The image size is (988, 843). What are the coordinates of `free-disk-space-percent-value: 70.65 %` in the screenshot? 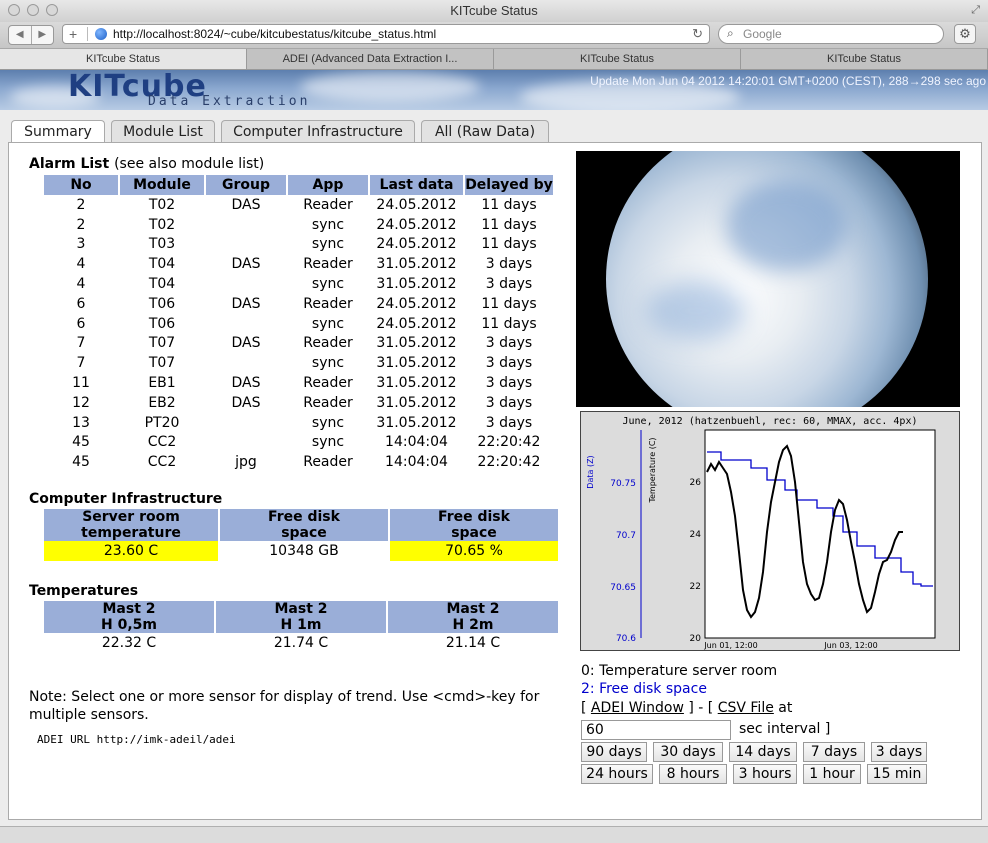 It's located at (474, 551).